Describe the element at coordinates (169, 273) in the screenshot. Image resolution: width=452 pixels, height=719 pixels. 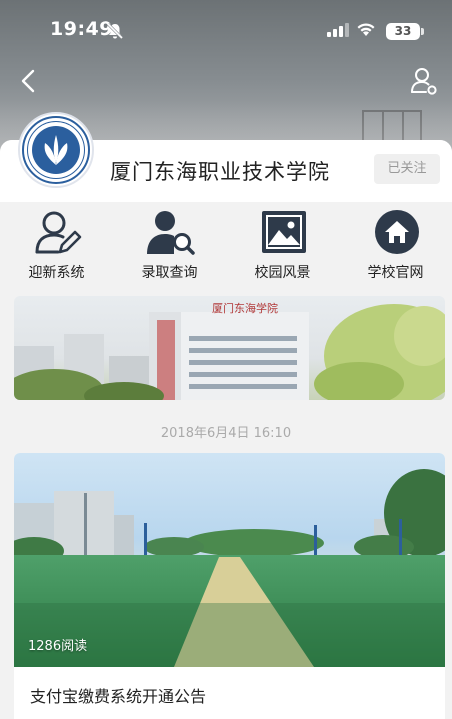
I see `menu-item-label: 录取查询` at that location.